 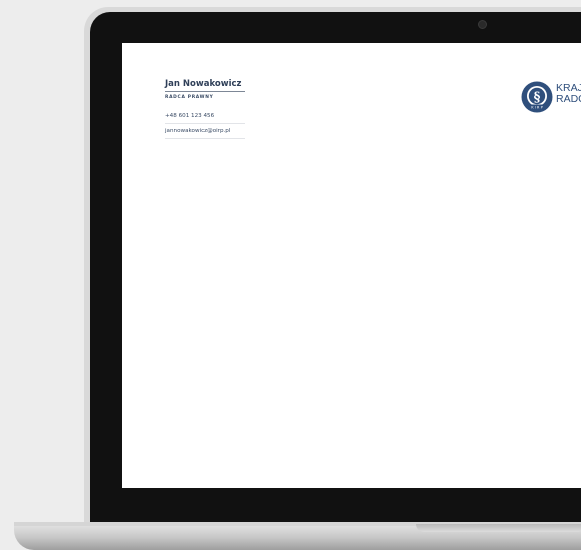 I want to click on contact-name: Jan Nowakowicz, so click(x=203, y=84).